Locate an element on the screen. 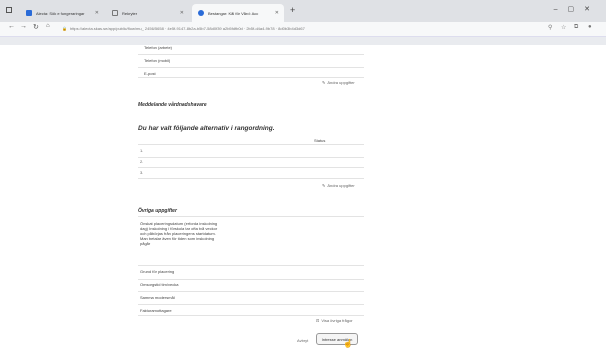  reload-icon: ↻ is located at coordinates (36, 27).